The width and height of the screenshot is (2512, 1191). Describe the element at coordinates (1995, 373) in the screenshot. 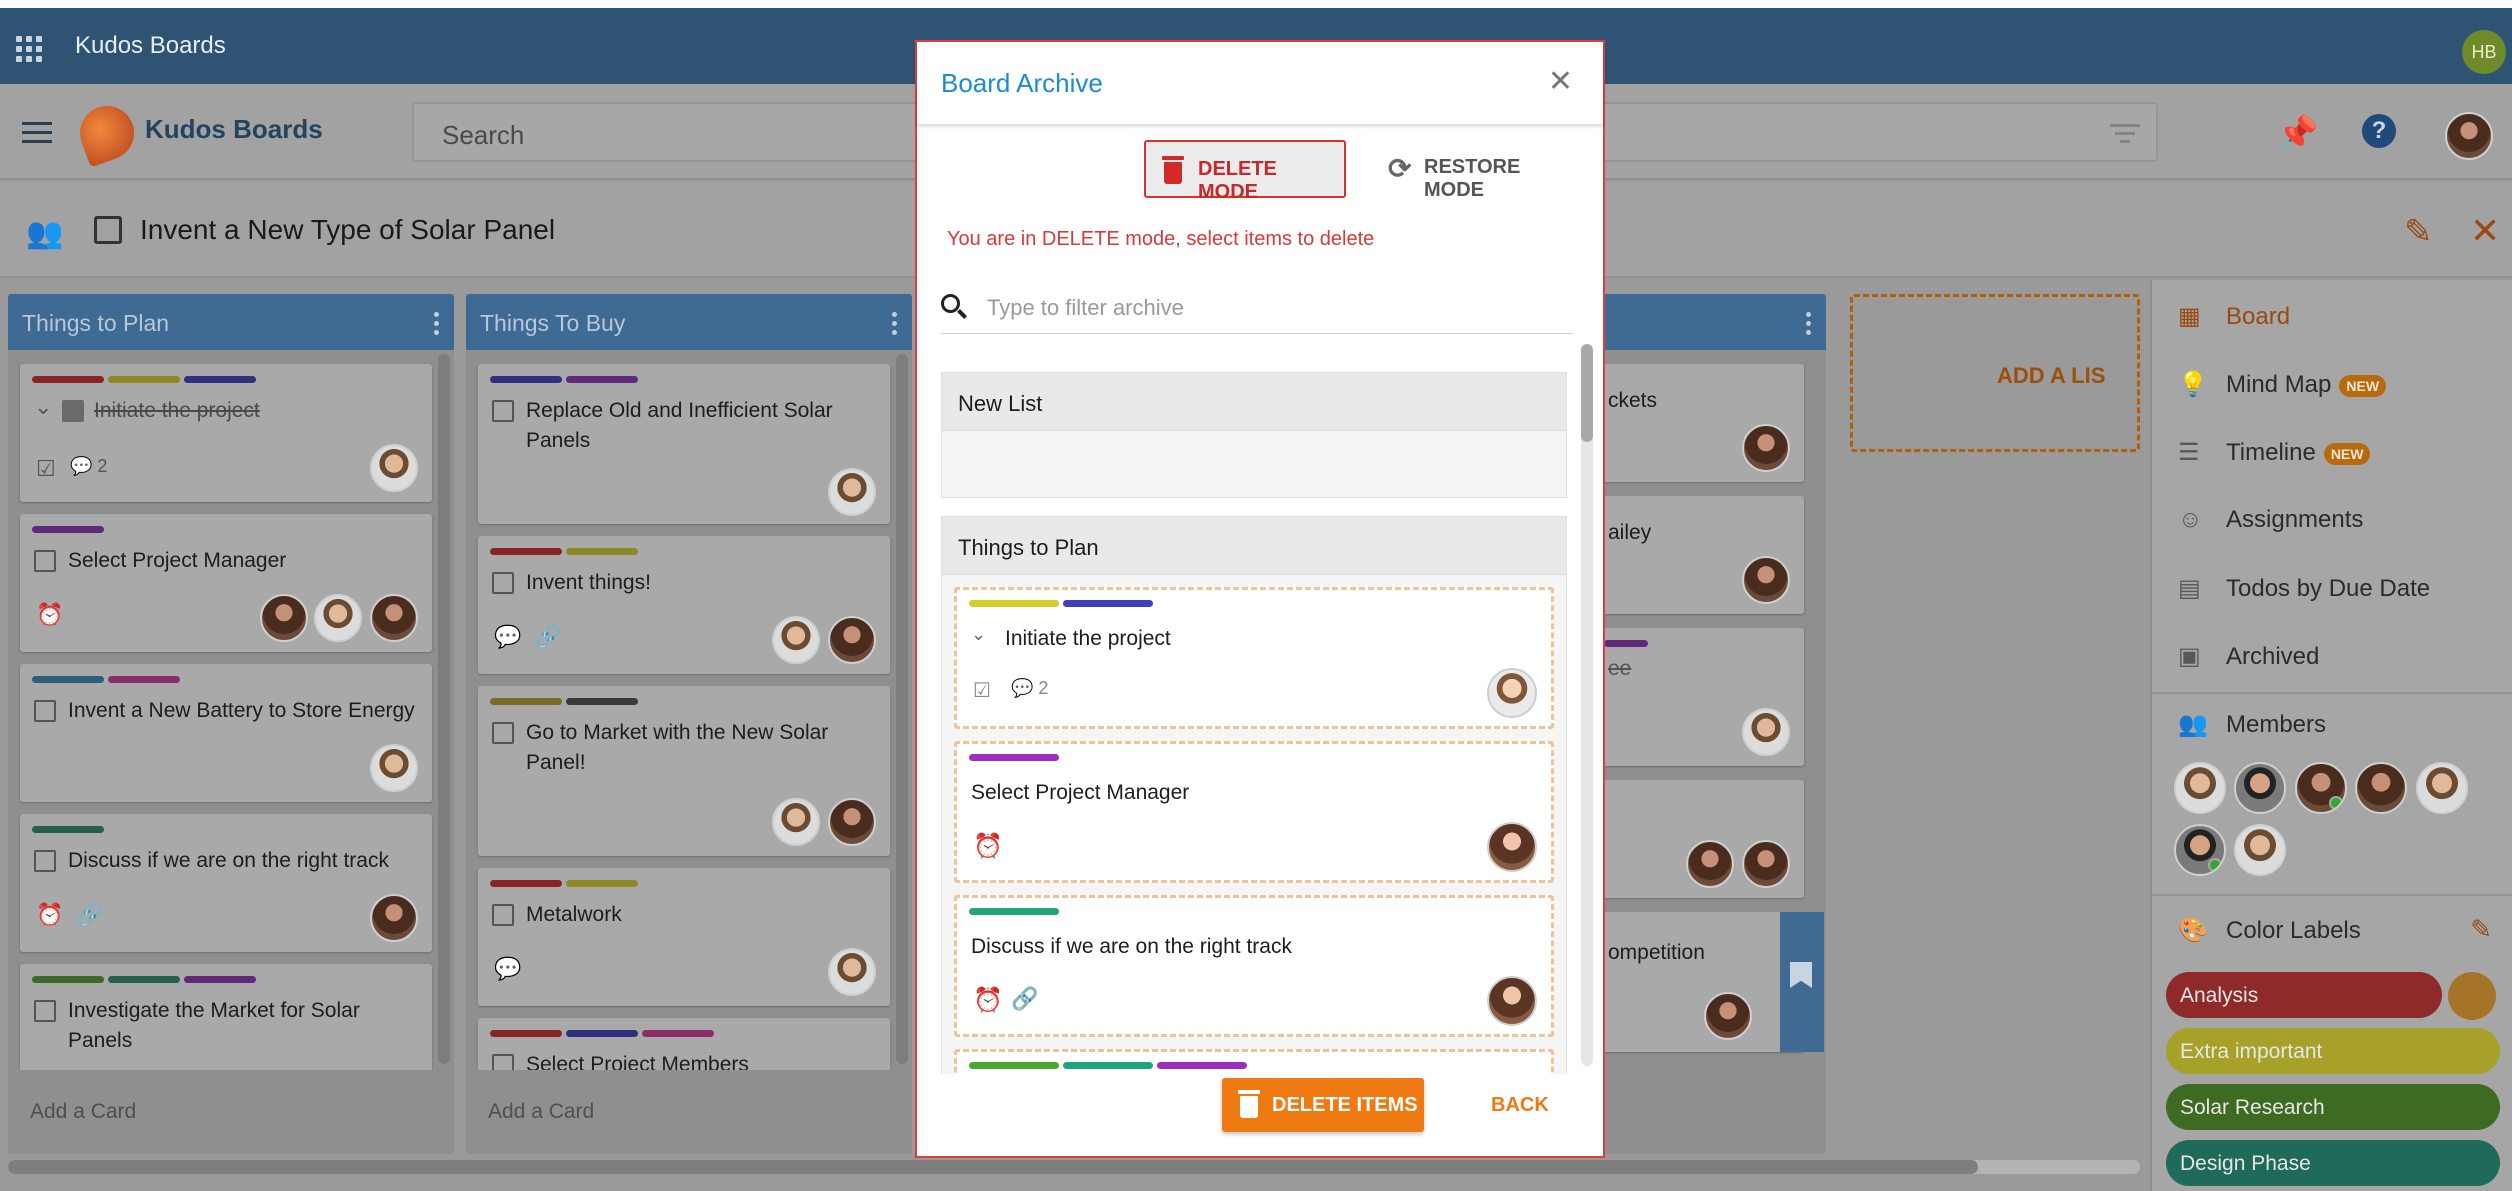

I see `add-list-button: ADD A LIS` at that location.